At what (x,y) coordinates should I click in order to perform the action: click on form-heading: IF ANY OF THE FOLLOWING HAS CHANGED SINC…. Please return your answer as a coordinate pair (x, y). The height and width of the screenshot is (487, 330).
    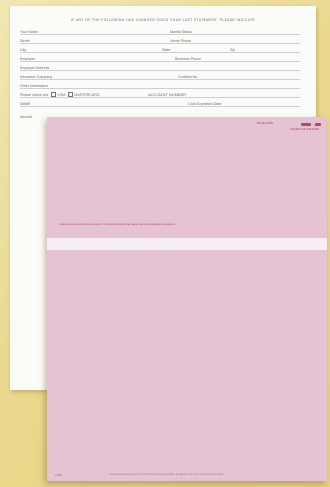
    Looking at the image, I should click on (163, 20).